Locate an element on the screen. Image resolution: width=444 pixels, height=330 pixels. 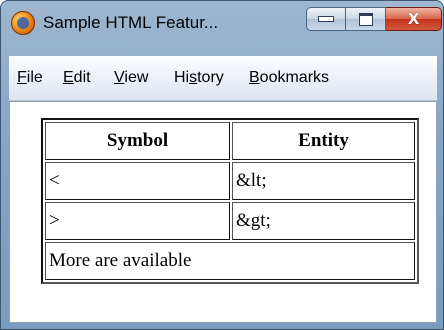
menu-view-label: iew is located at coordinates (136, 77).